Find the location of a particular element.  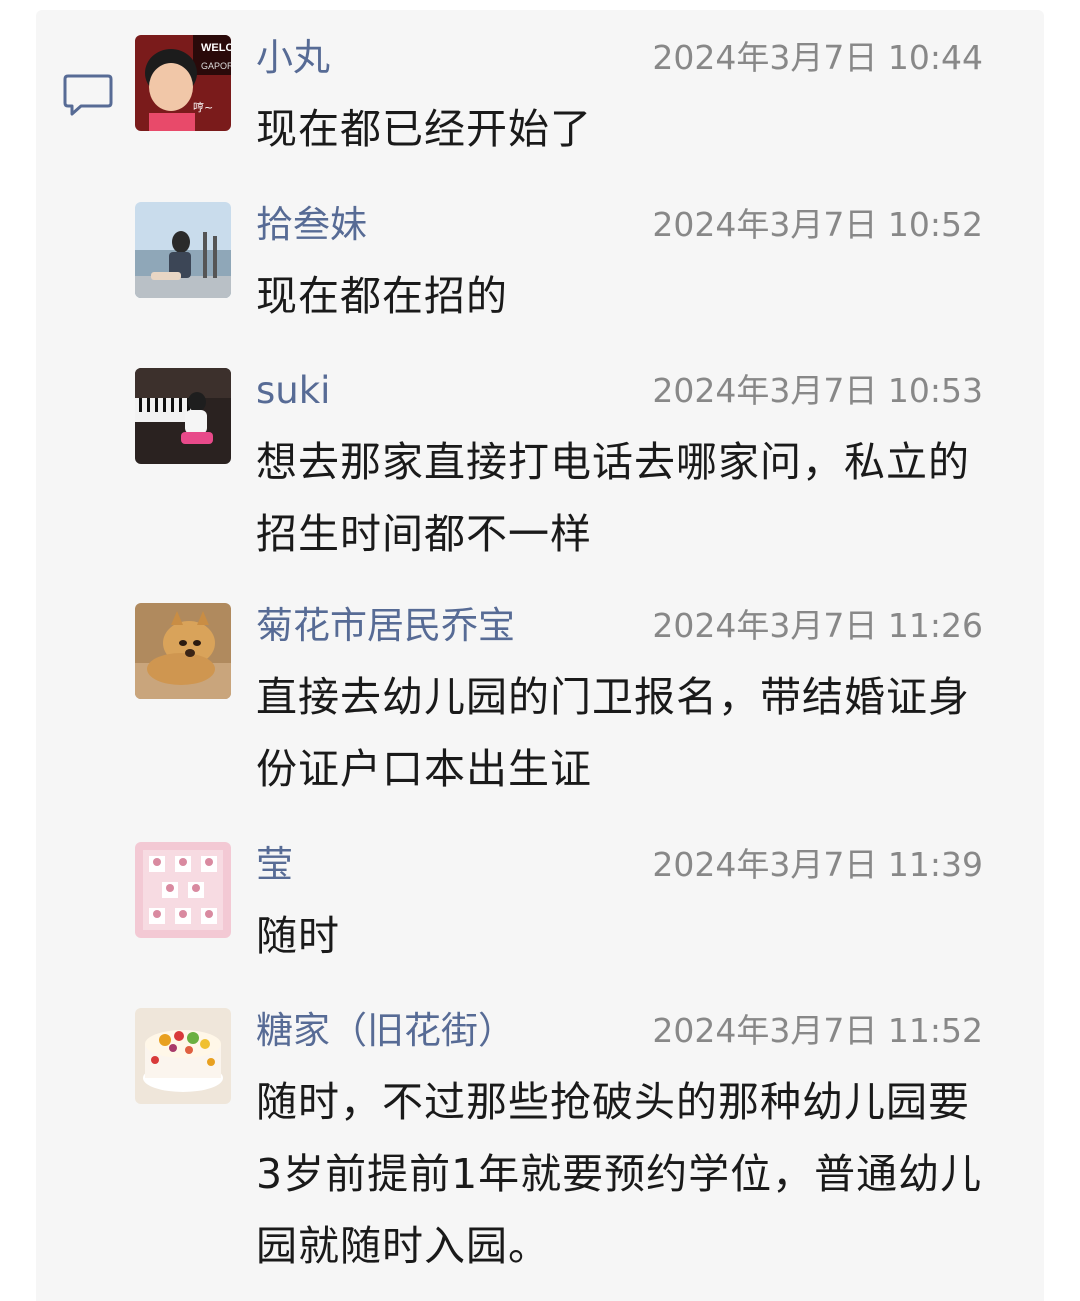

comment-text: 想去那家直接打电话去哪家问，私立的招生时间都不一样 is located at coordinates (613, 498).